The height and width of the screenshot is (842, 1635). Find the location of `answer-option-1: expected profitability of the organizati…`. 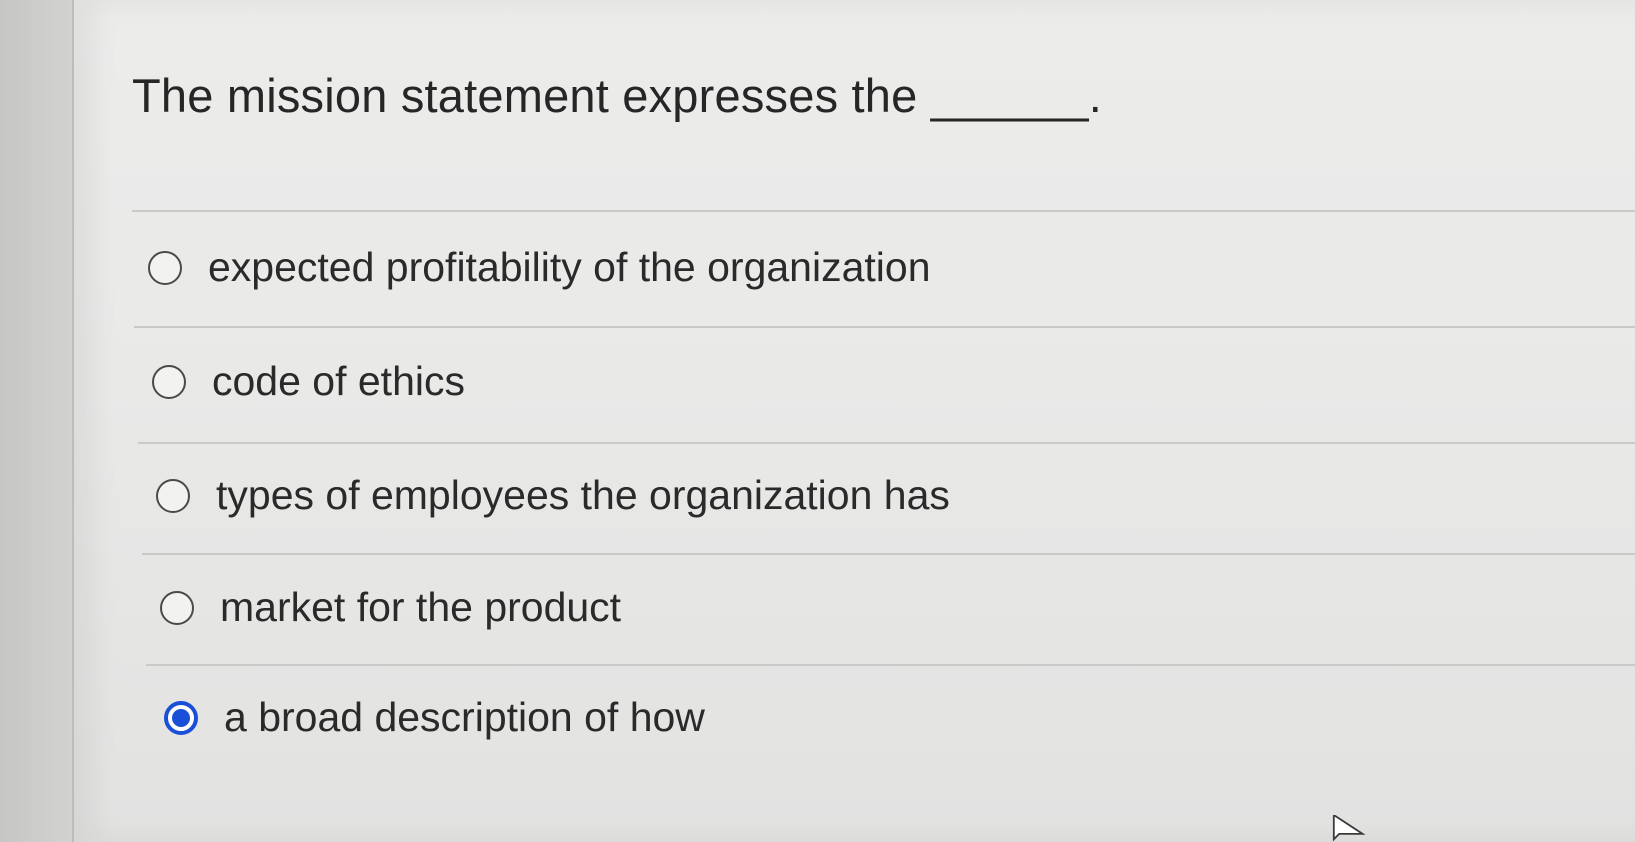

answer-option-1: expected profitability of the organizati… is located at coordinates (539, 267).